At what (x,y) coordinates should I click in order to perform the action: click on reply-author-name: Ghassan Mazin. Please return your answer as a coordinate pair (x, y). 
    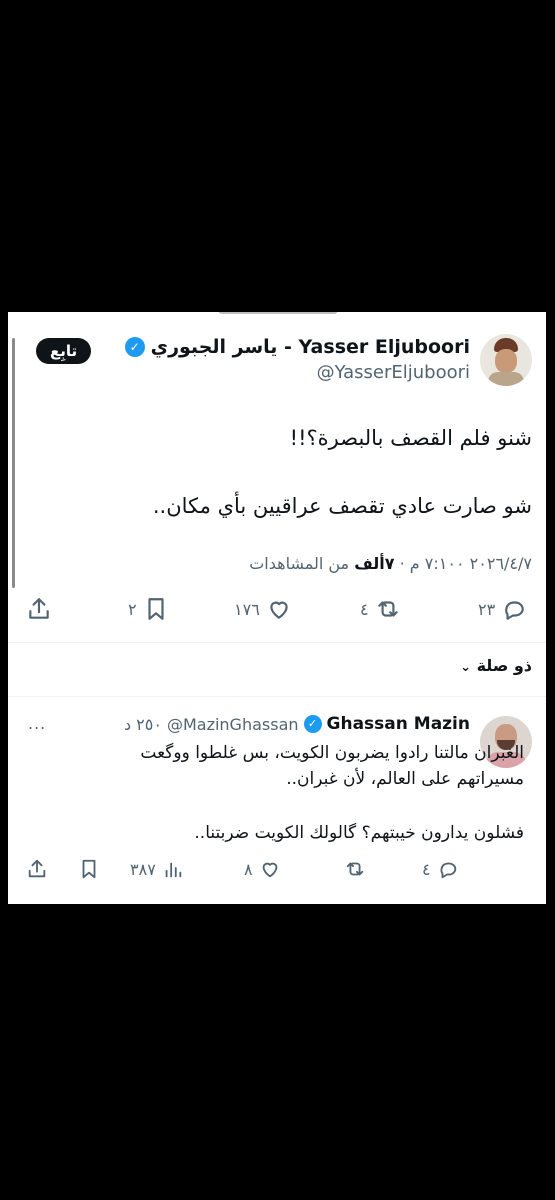
    Looking at the image, I should click on (398, 724).